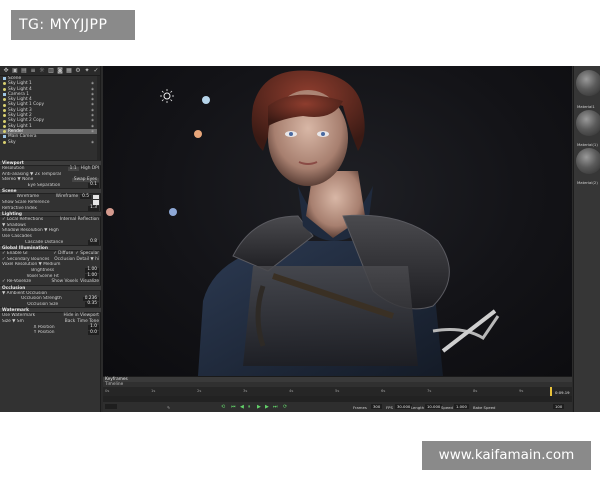  I want to click on fps-field: 30.000, so click(404, 406).